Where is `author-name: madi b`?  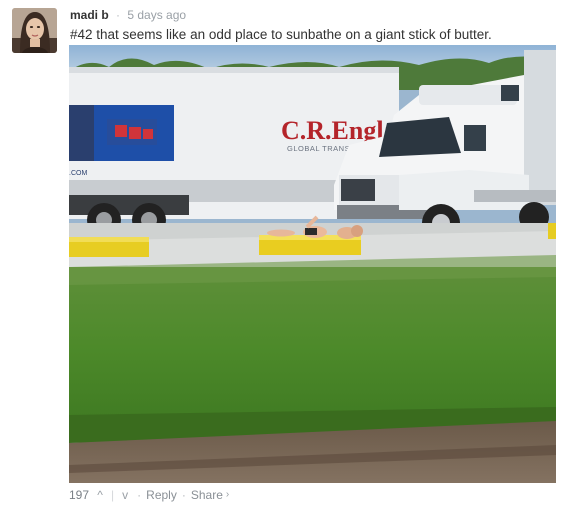
author-name: madi b is located at coordinates (89, 15).